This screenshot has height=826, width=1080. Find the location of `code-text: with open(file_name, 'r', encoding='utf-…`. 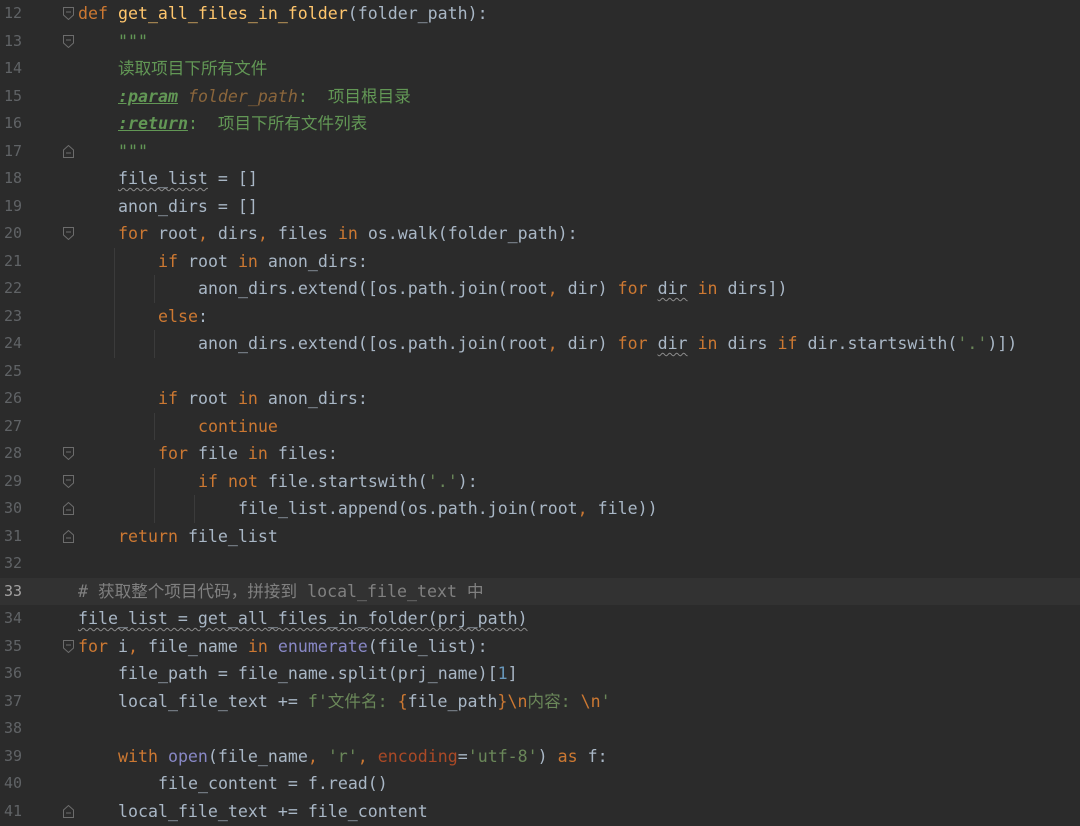

code-text: with open(file_name, 'r', encoding='utf-… is located at coordinates (363, 757).